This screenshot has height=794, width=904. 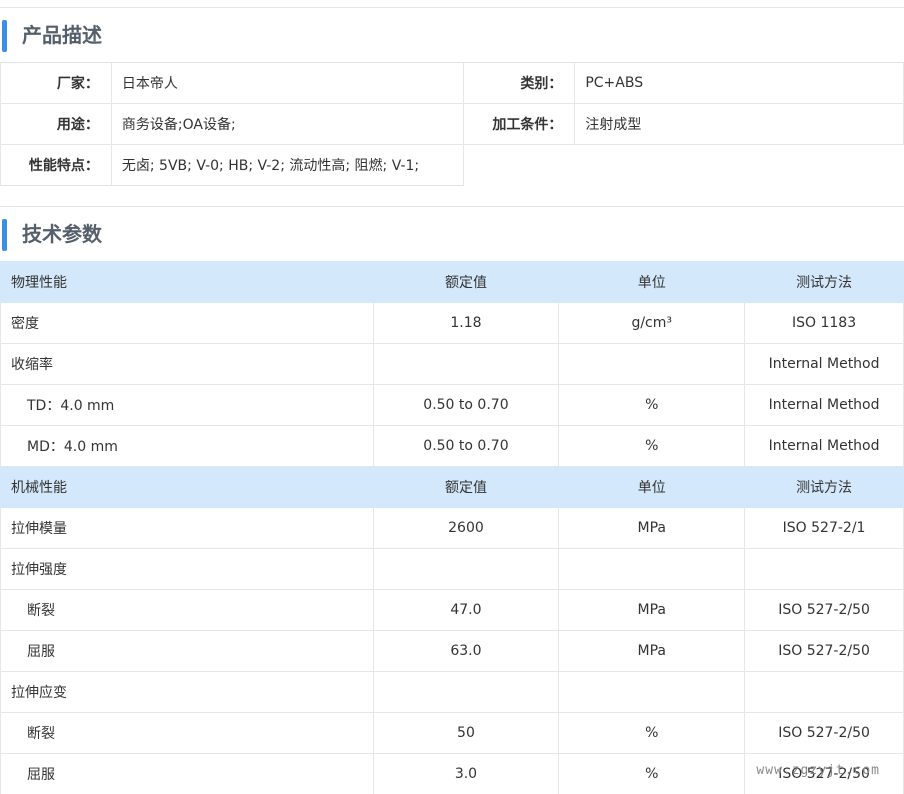 What do you see at coordinates (519, 124) in the screenshot?
I see `processing-label: 加工条件：` at bounding box center [519, 124].